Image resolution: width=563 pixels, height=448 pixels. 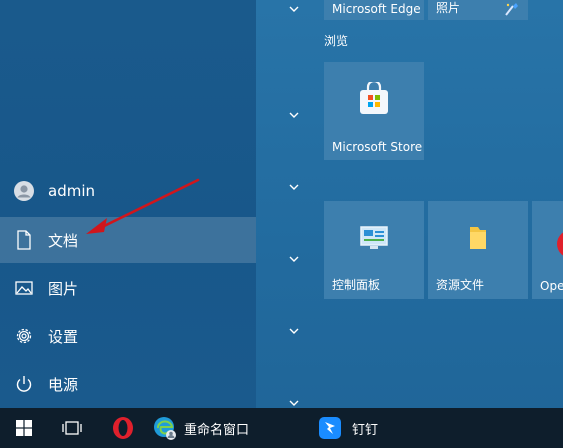 What do you see at coordinates (71, 191) in the screenshot?
I see `user-name-label: admin` at bounding box center [71, 191].